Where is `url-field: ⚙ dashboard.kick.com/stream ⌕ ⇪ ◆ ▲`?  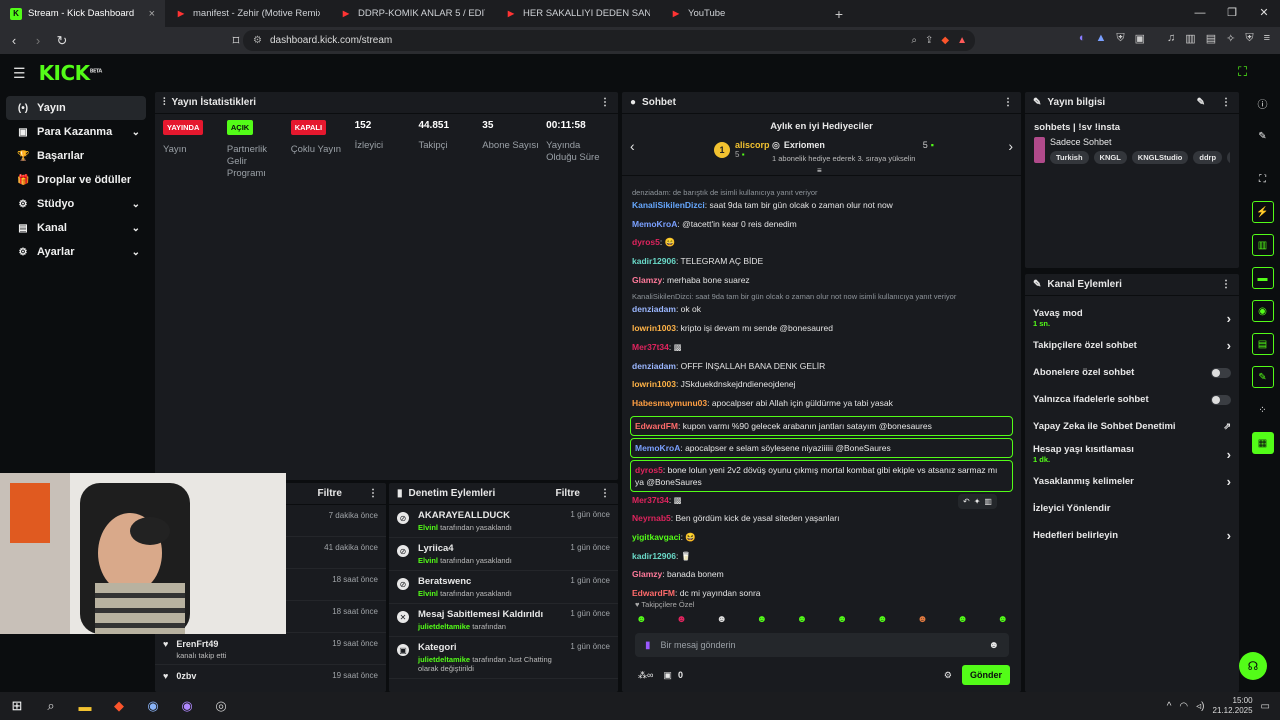
url-field: ⚙ dashboard.kick.com/stream ⌕ ⇪ ◆ ▲ is located at coordinates (609, 40).